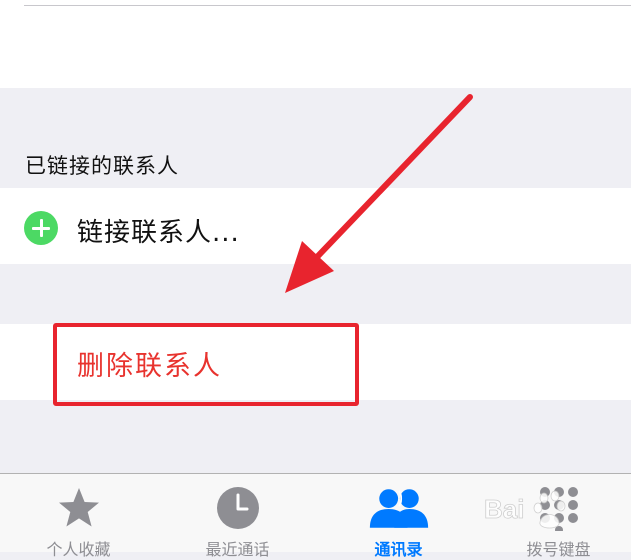 The width and height of the screenshot is (631, 560). I want to click on tab-keypad-label: 拨号键盘, so click(558, 549).